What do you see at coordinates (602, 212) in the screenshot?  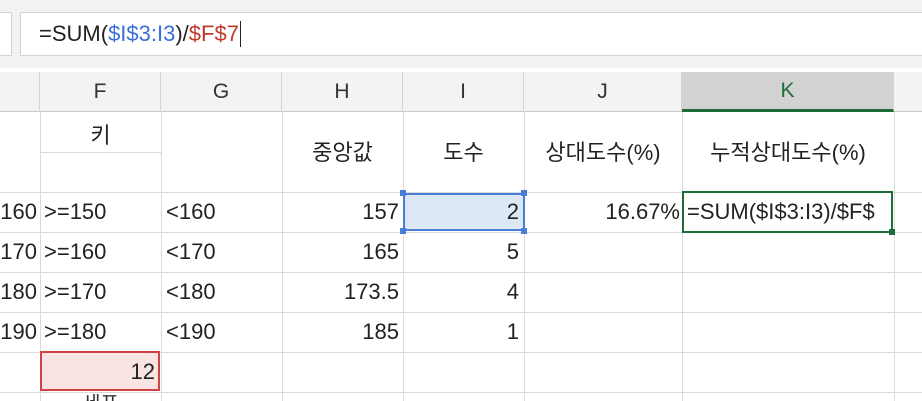 I see `cell-j3: 16.67%` at bounding box center [602, 212].